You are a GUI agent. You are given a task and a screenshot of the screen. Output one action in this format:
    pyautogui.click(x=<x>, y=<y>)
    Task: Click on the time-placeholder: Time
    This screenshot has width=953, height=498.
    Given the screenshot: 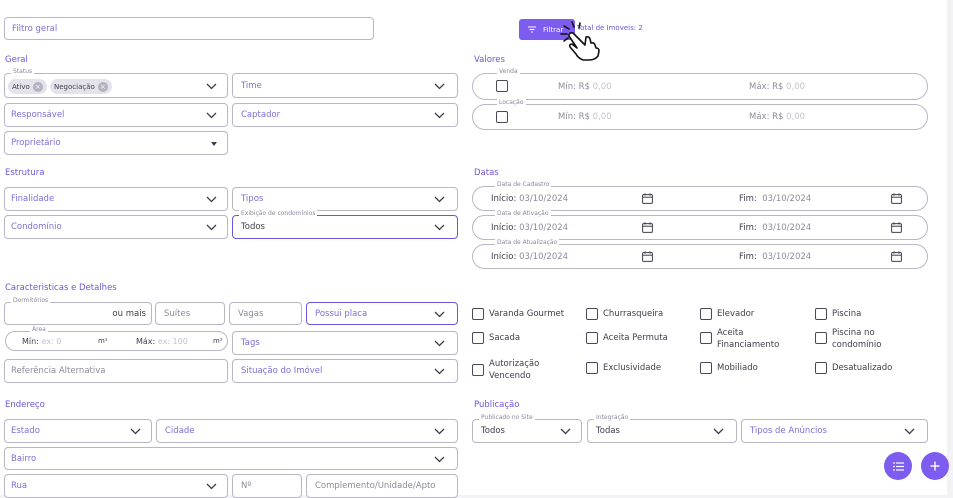 What is the action you would take?
    pyautogui.click(x=251, y=85)
    